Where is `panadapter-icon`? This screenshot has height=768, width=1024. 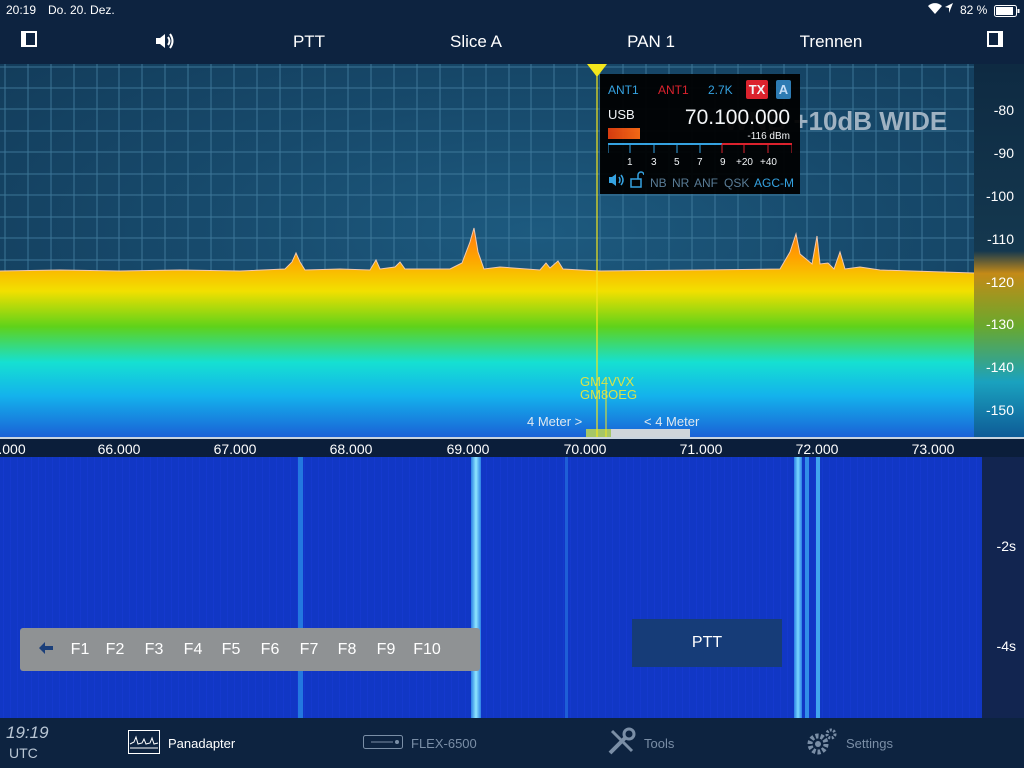 panadapter-icon is located at coordinates (144, 743).